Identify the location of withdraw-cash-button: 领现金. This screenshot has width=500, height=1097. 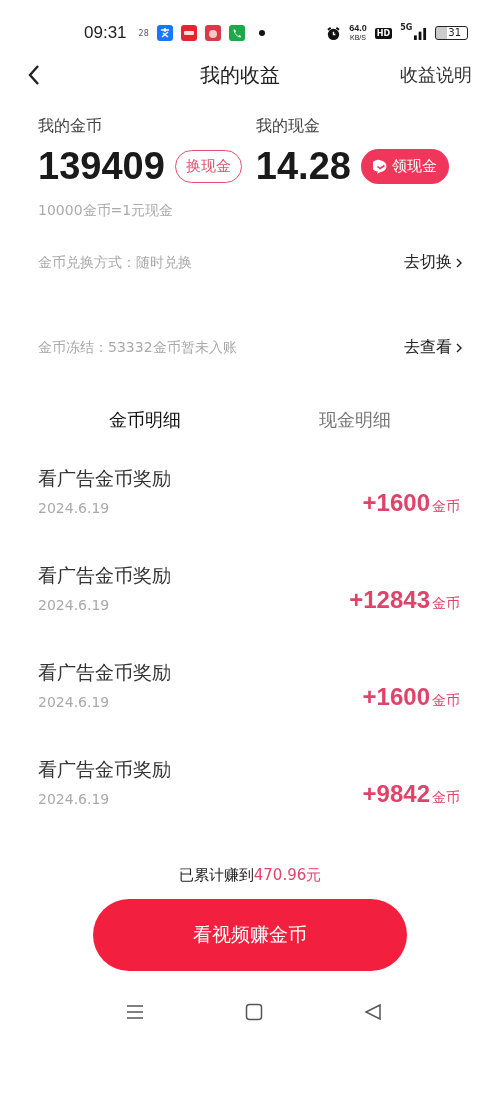
(404, 166).